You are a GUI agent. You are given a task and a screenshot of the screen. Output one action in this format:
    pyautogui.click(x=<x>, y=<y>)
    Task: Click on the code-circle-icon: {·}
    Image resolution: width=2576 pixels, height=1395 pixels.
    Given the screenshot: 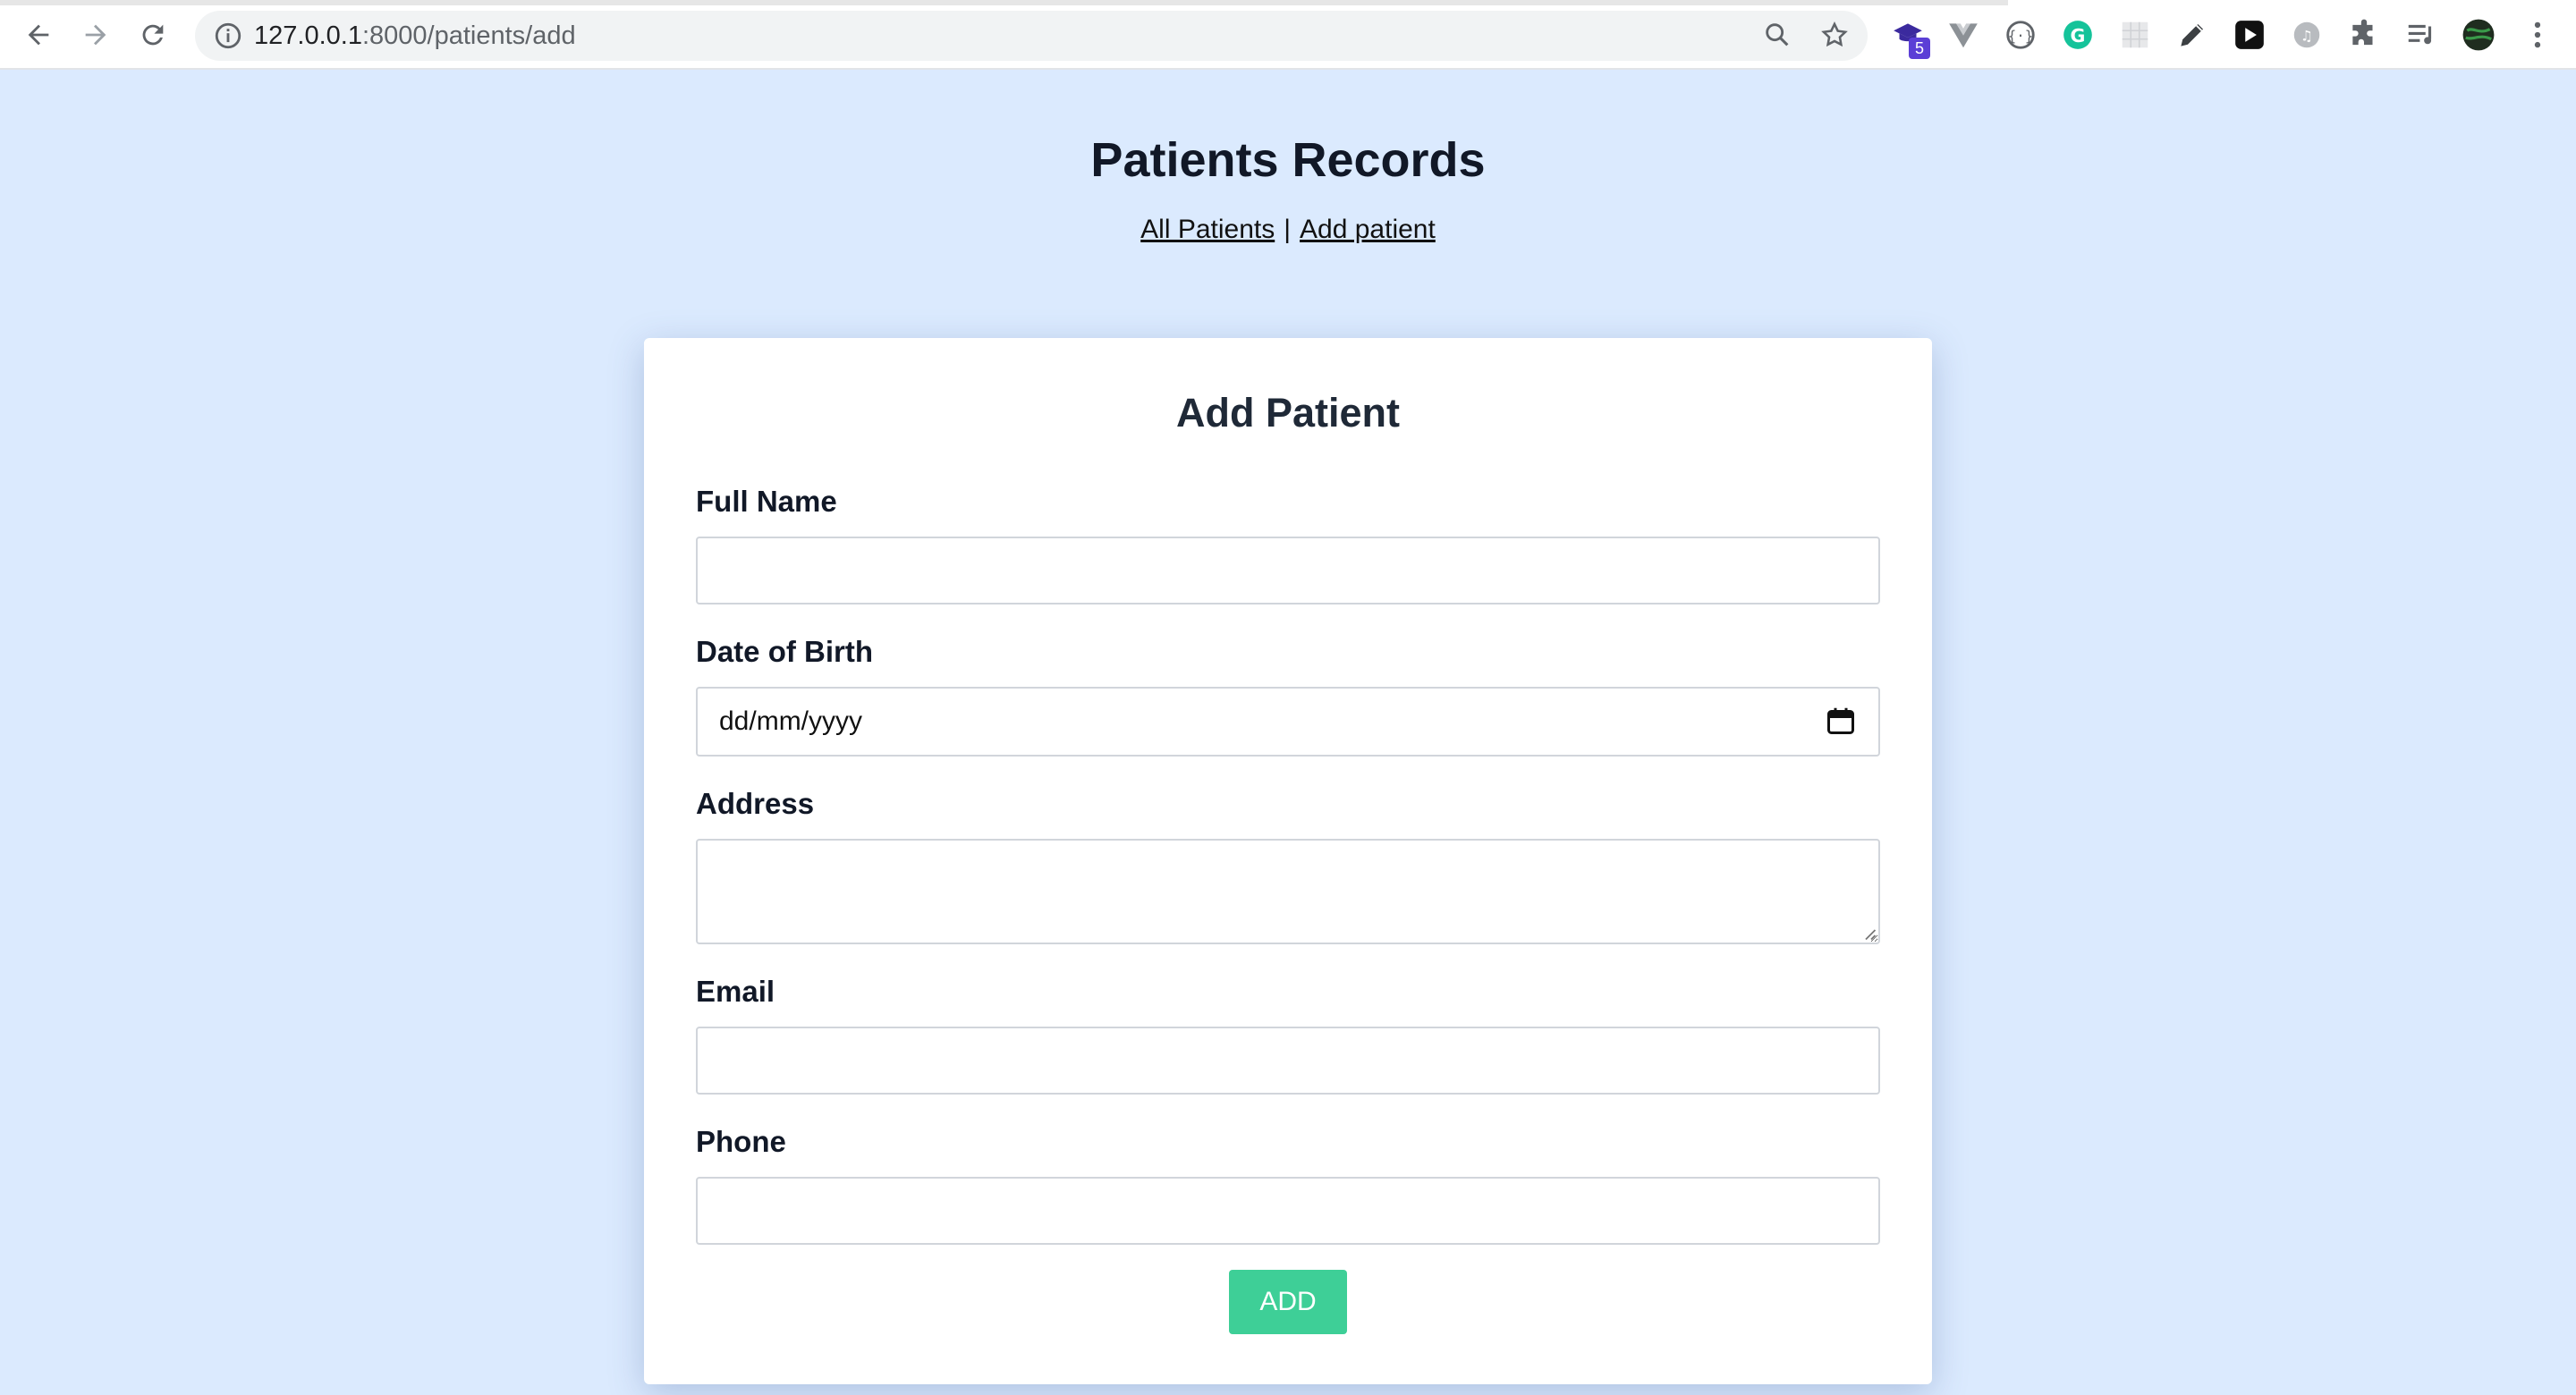 What is the action you would take?
    pyautogui.click(x=2020, y=35)
    